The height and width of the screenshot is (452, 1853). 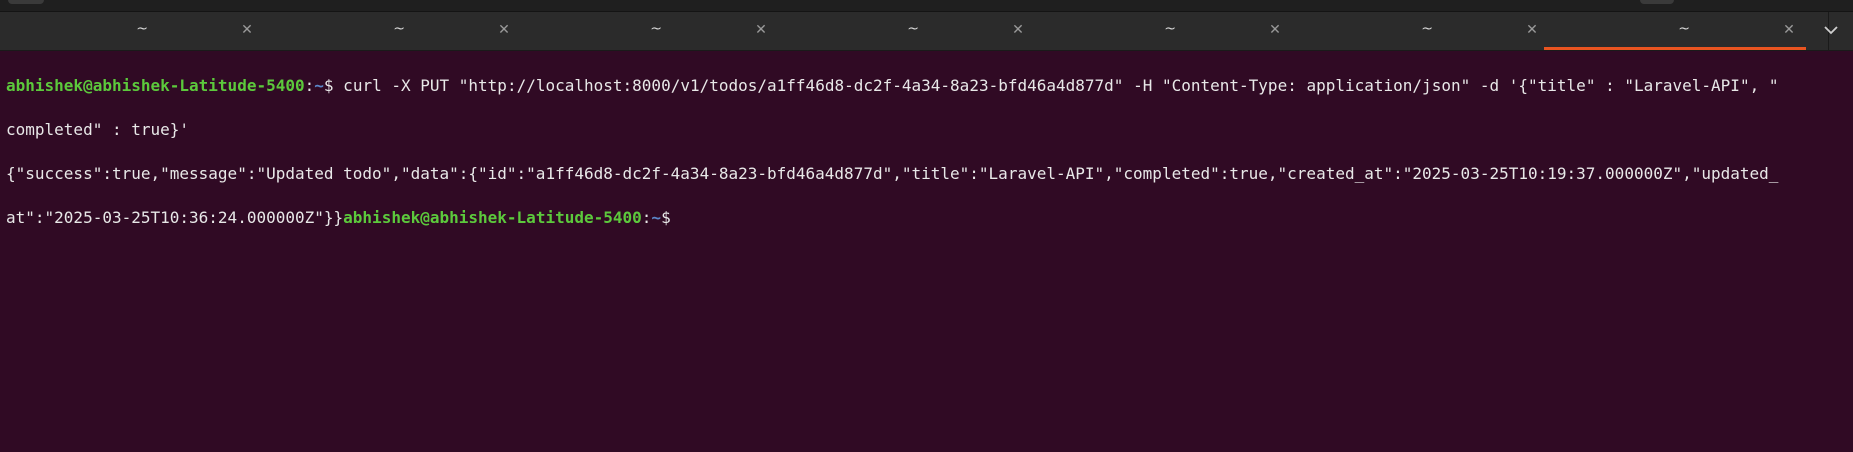 I want to click on tab-terminal-3: ~ ✕, so click(x=642, y=31).